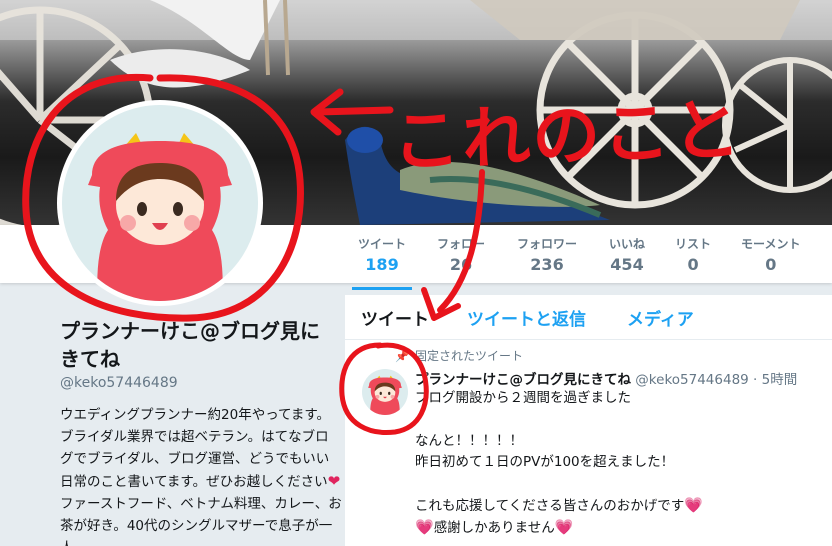 This screenshot has height=546, width=832. What do you see at coordinates (567, 136) in the screenshot?
I see `annotation-text: これのこと` at bounding box center [567, 136].